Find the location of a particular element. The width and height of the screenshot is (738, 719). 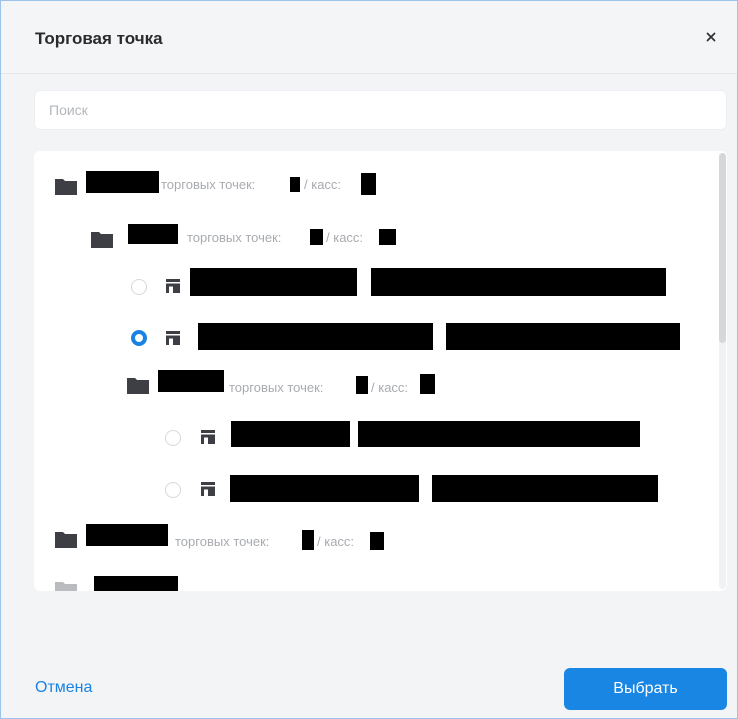

close-button is located at coordinates (711, 37).